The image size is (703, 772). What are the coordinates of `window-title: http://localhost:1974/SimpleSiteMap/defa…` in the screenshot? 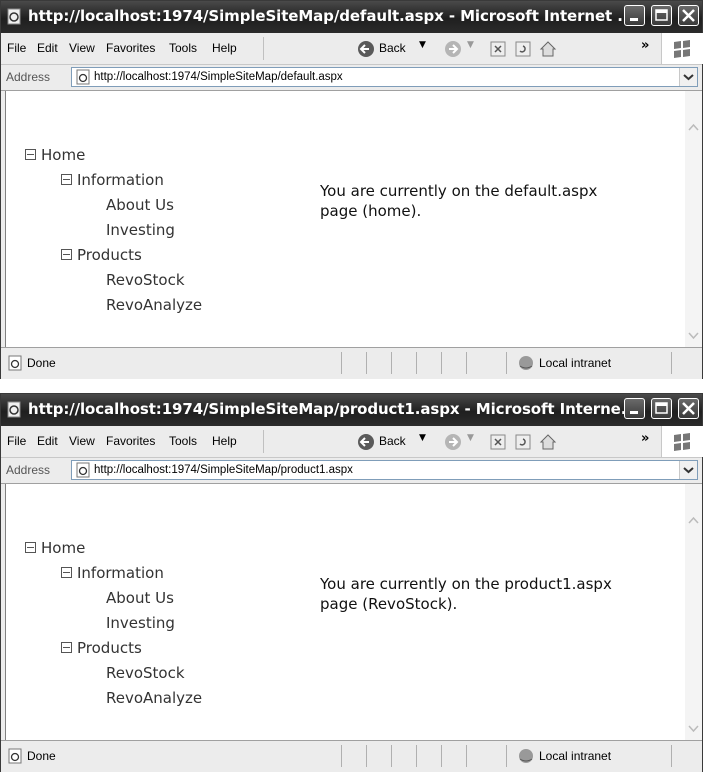 It's located at (331, 16).